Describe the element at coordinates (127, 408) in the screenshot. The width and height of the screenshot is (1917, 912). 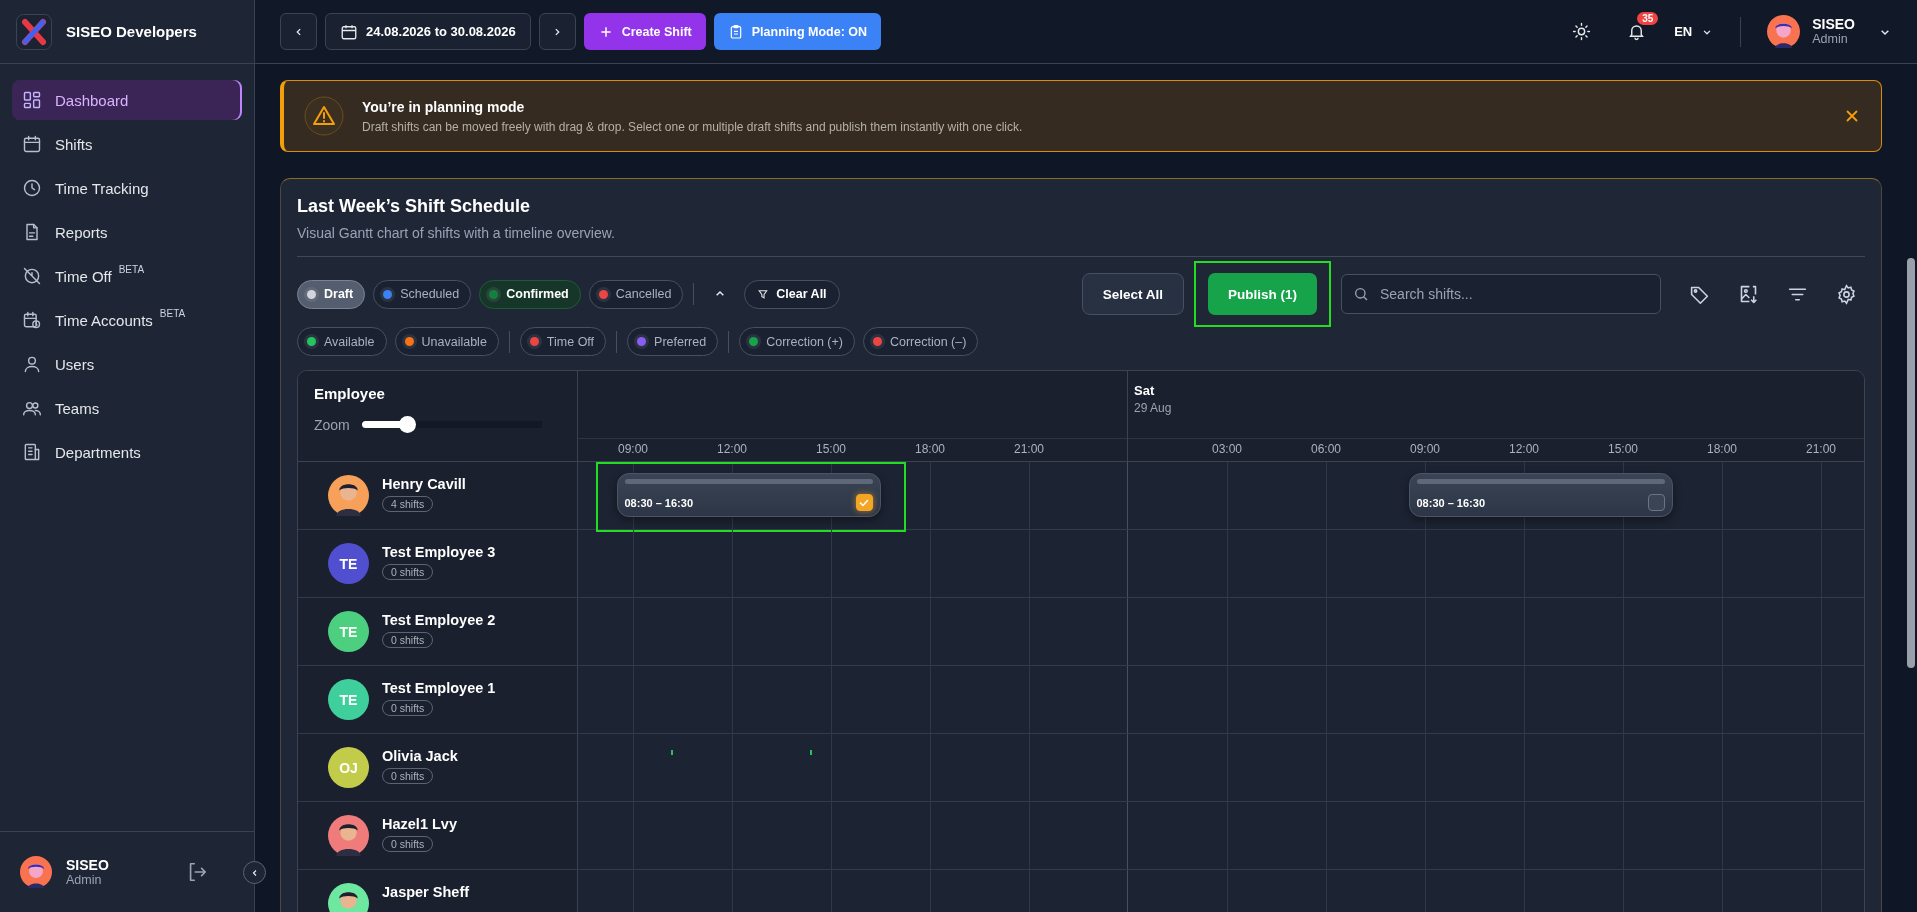
I see `sidebar-item: Teams` at that location.